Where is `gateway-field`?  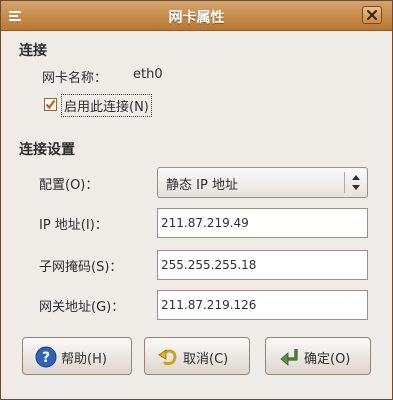 gateway-field is located at coordinates (262, 305).